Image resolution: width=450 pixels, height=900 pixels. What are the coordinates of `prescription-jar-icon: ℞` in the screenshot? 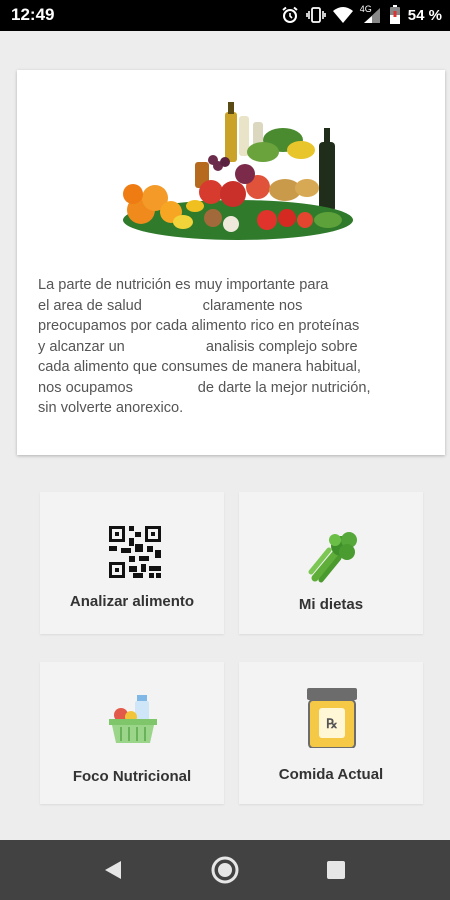 It's located at (332, 718).